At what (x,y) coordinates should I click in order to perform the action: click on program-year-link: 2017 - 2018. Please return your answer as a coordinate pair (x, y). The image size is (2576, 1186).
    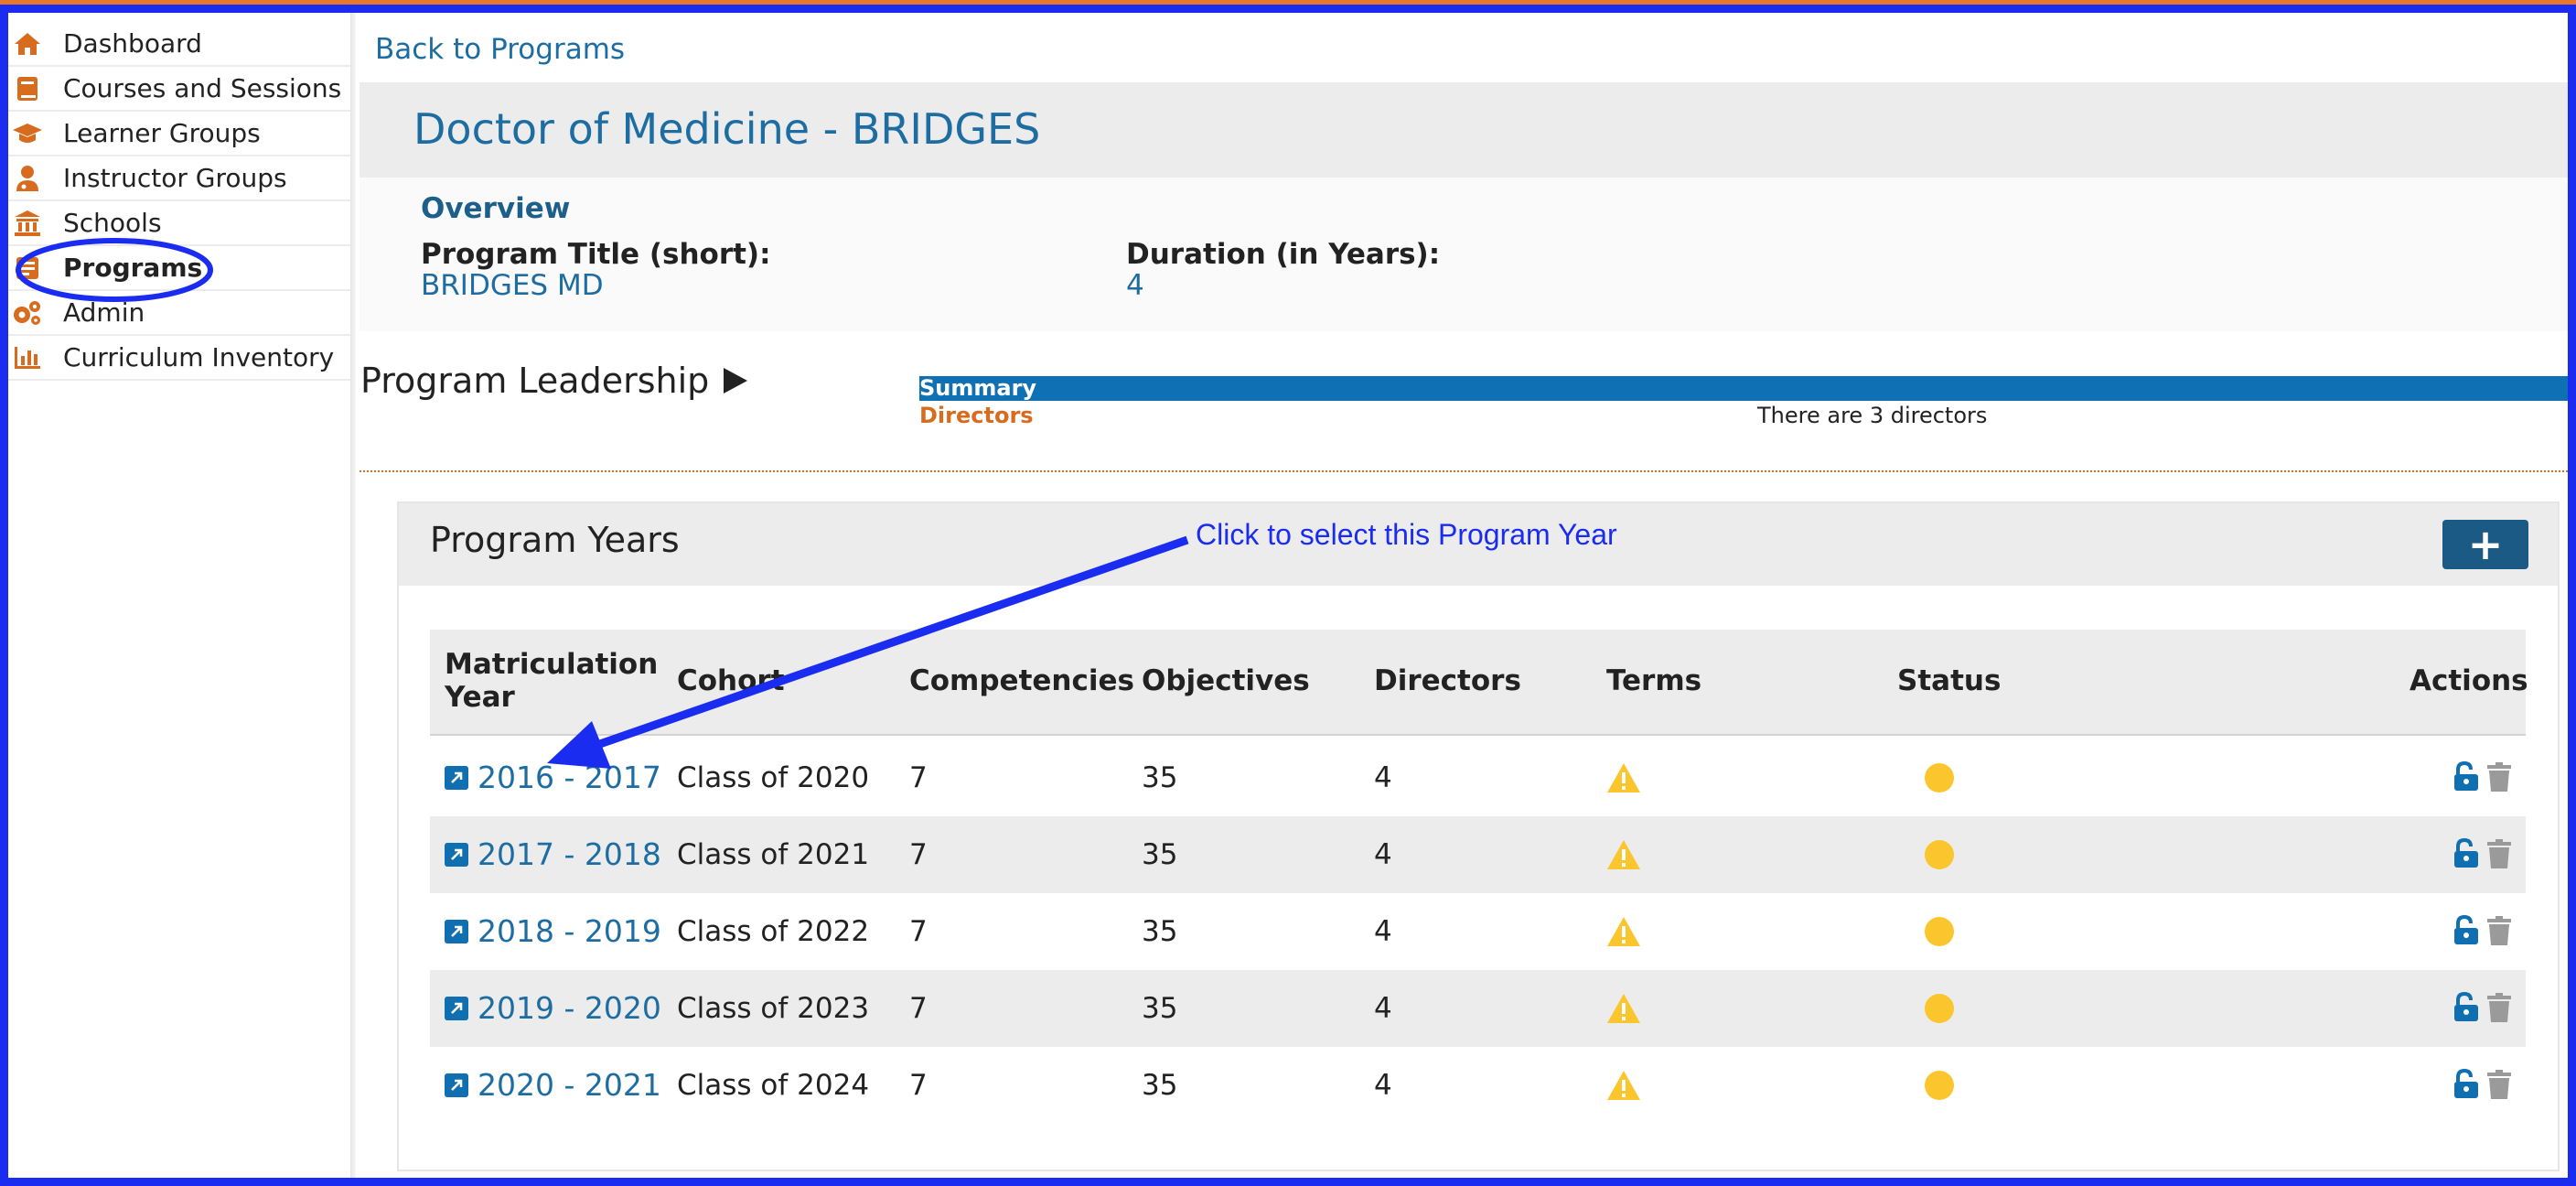
    Looking at the image, I should click on (553, 854).